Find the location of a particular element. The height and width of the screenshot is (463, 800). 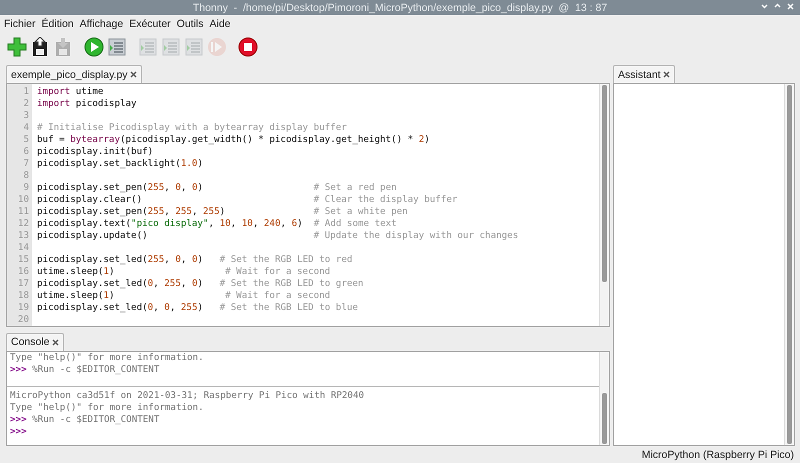

stop-icon is located at coordinates (248, 47).